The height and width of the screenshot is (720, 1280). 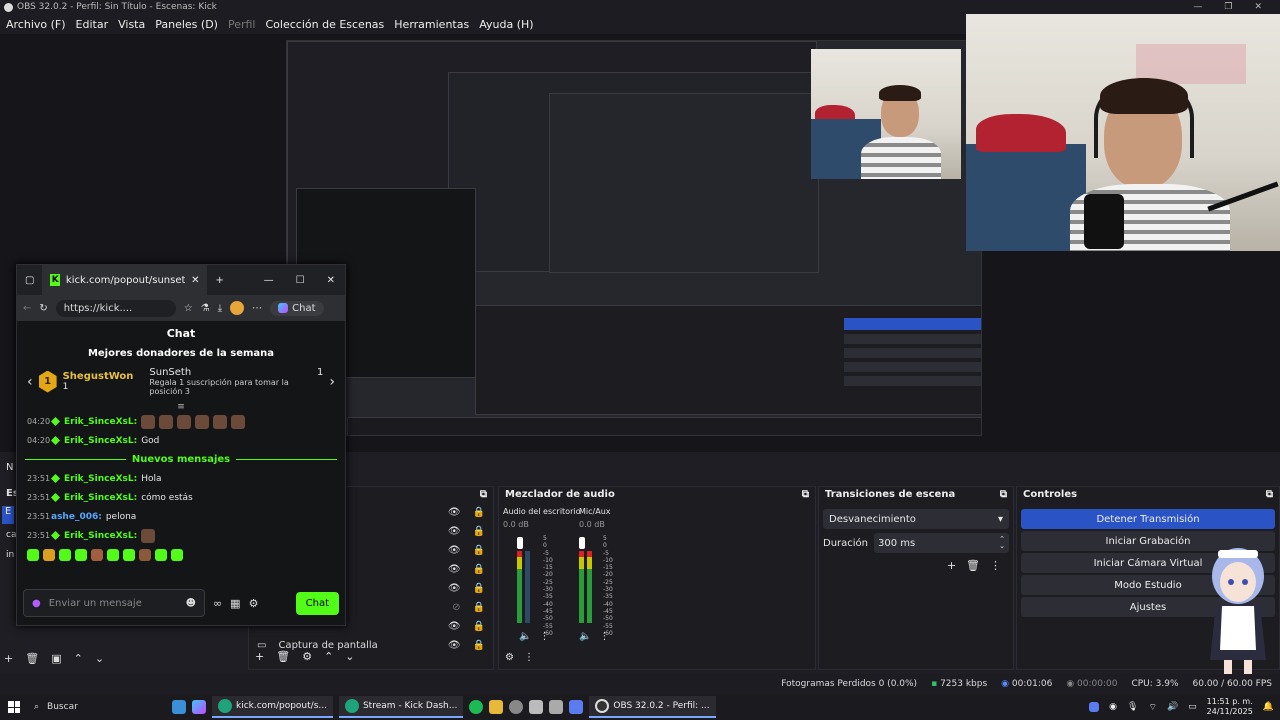 What do you see at coordinates (916, 519) in the screenshot?
I see `transition-select: Desvanecimiento ▾` at bounding box center [916, 519].